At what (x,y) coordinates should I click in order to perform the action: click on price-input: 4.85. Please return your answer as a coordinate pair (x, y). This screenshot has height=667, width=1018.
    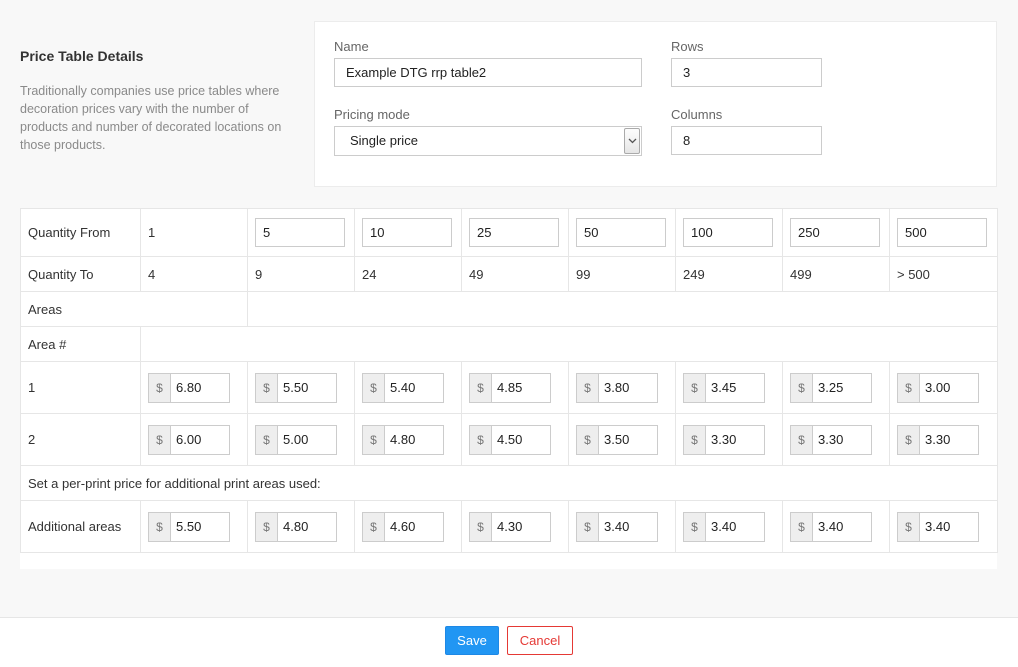
    Looking at the image, I should click on (521, 387).